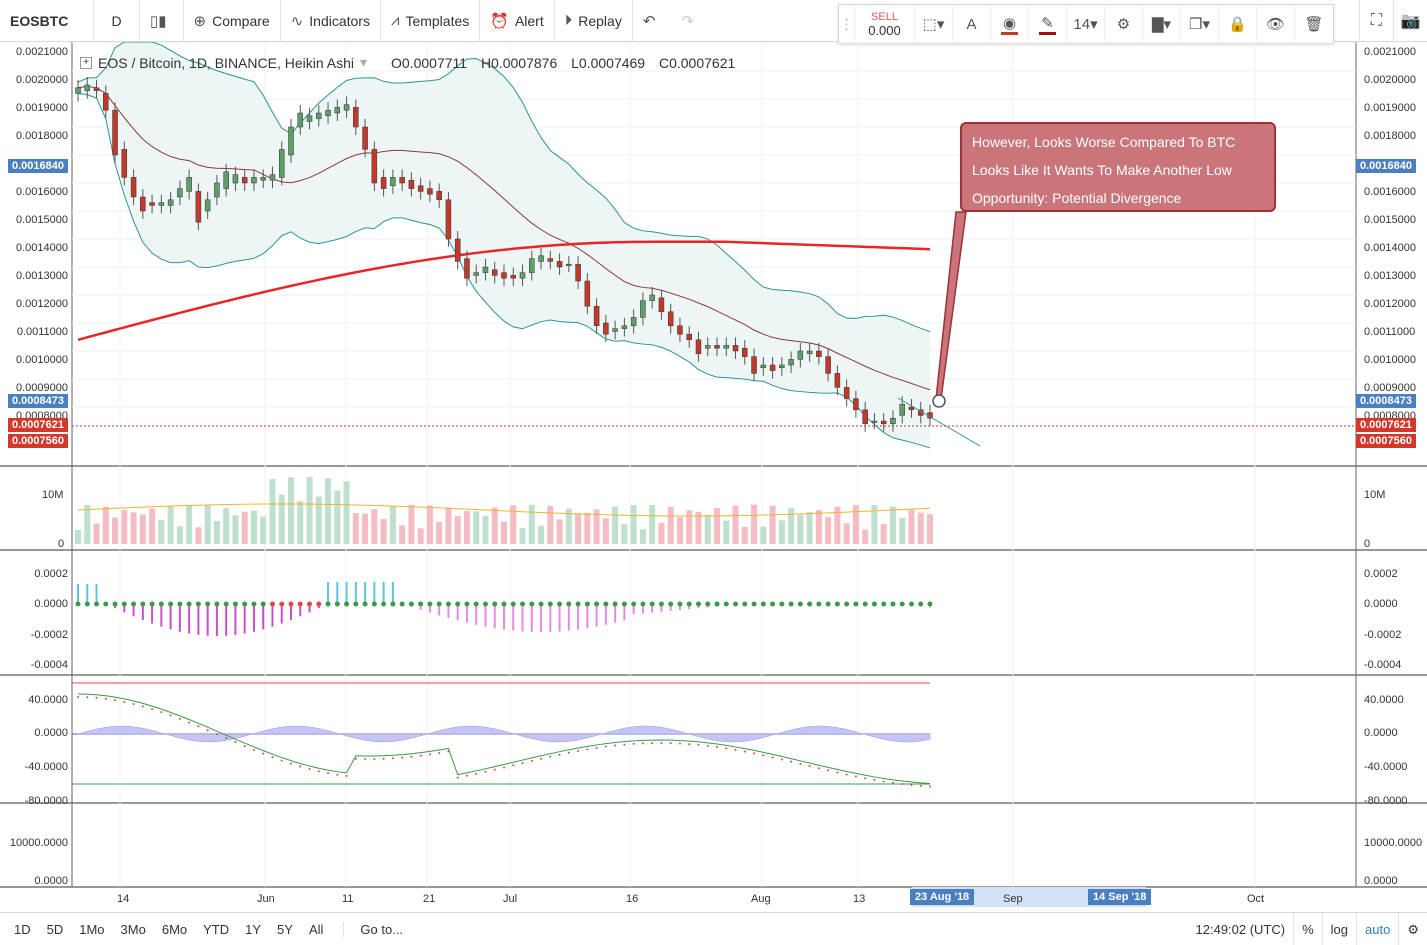  What do you see at coordinates (47, 21) in the screenshot?
I see `symbol-search: EOSBTC` at bounding box center [47, 21].